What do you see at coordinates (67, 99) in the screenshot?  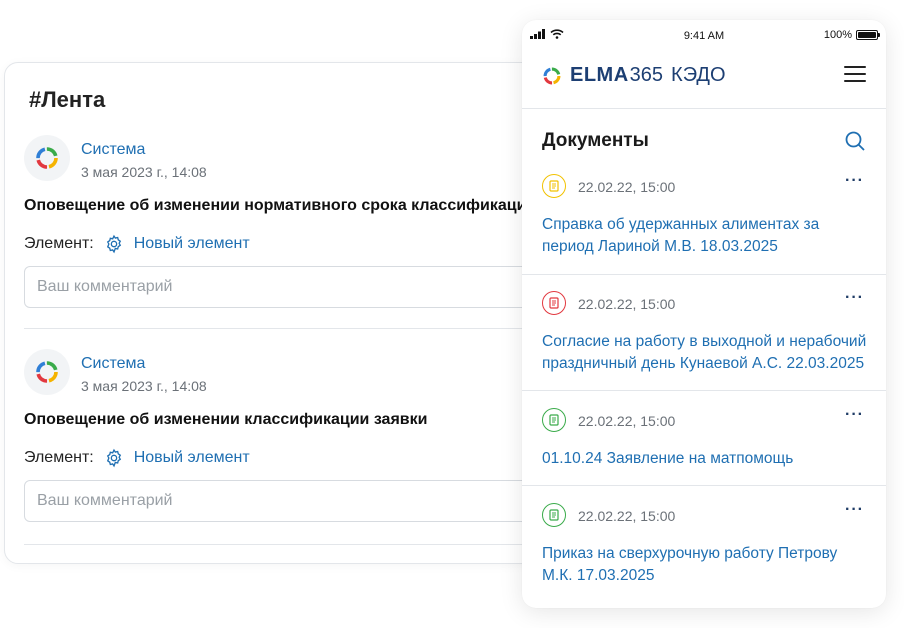 I see `feed-title: #Лента` at bounding box center [67, 99].